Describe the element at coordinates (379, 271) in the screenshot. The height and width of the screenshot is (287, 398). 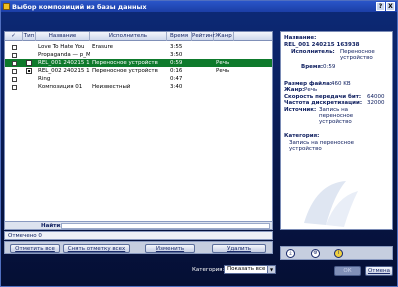
I see `cancel-button: Отмена` at that location.